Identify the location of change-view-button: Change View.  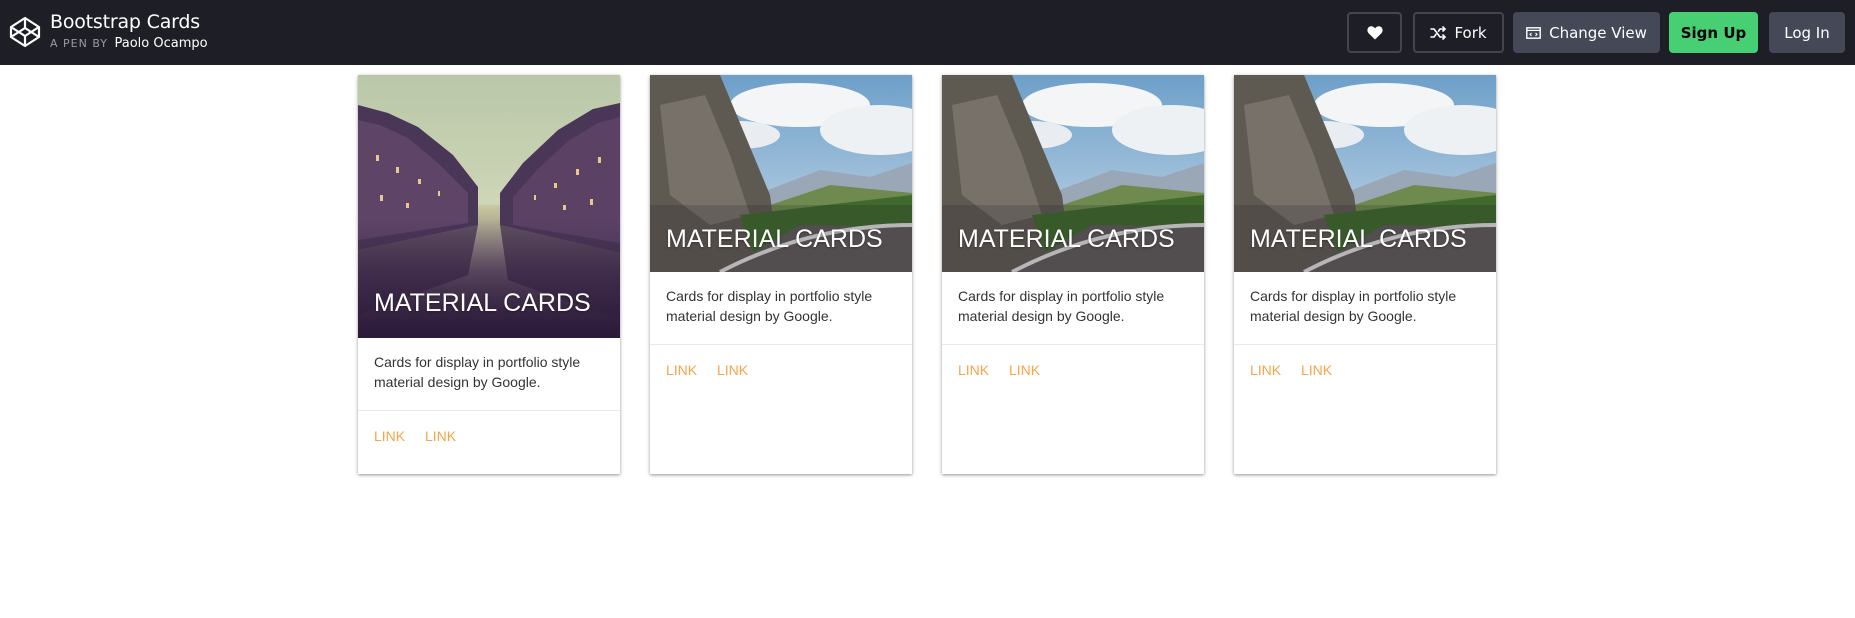
(1586, 32).